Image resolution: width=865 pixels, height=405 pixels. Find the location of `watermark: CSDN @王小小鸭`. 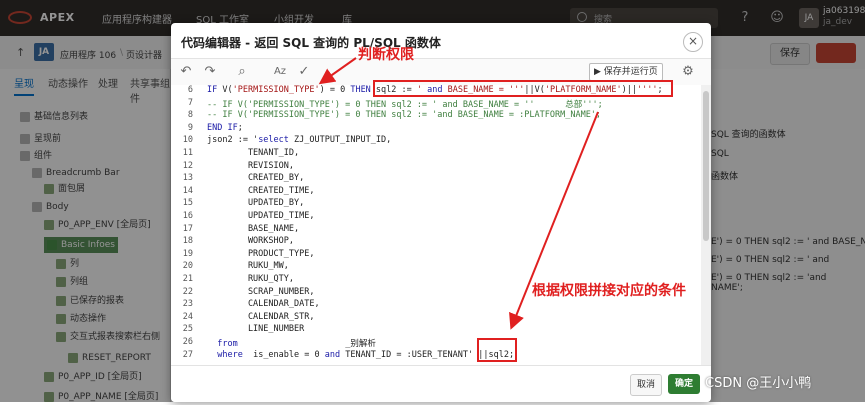

watermark: CSDN @王小小鸭 is located at coordinates (758, 383).